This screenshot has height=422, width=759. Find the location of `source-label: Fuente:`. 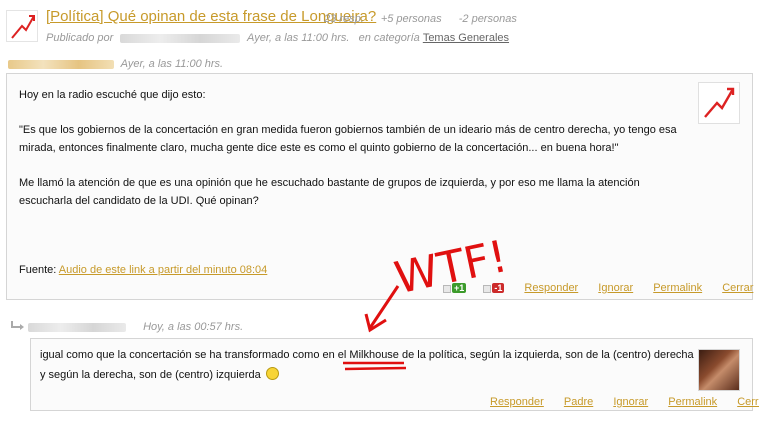

source-label: Fuente: is located at coordinates (38, 270).